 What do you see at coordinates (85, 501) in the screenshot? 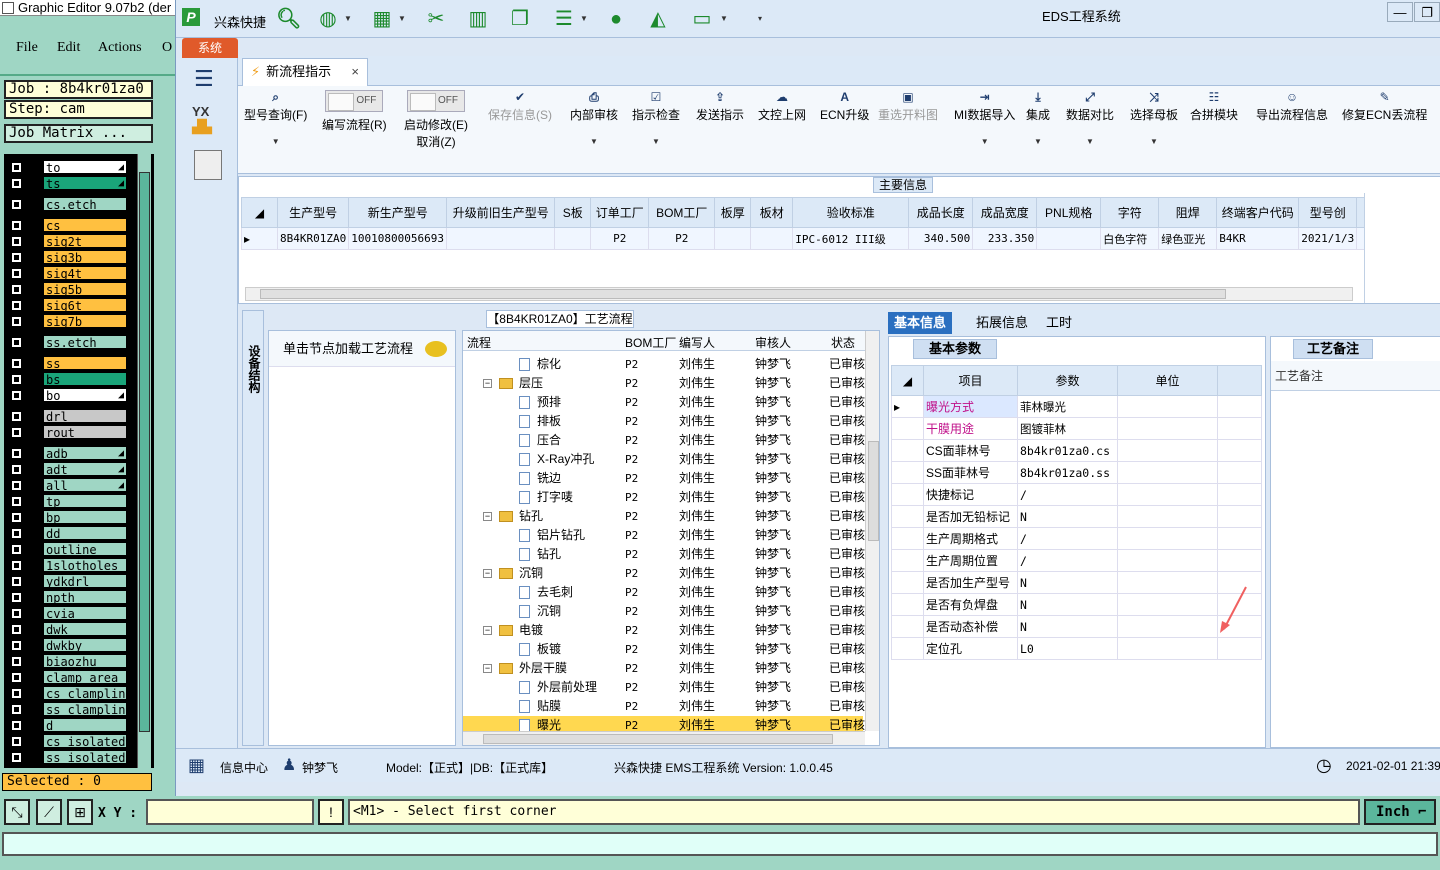
I see `layer-name: tp` at bounding box center [85, 501].